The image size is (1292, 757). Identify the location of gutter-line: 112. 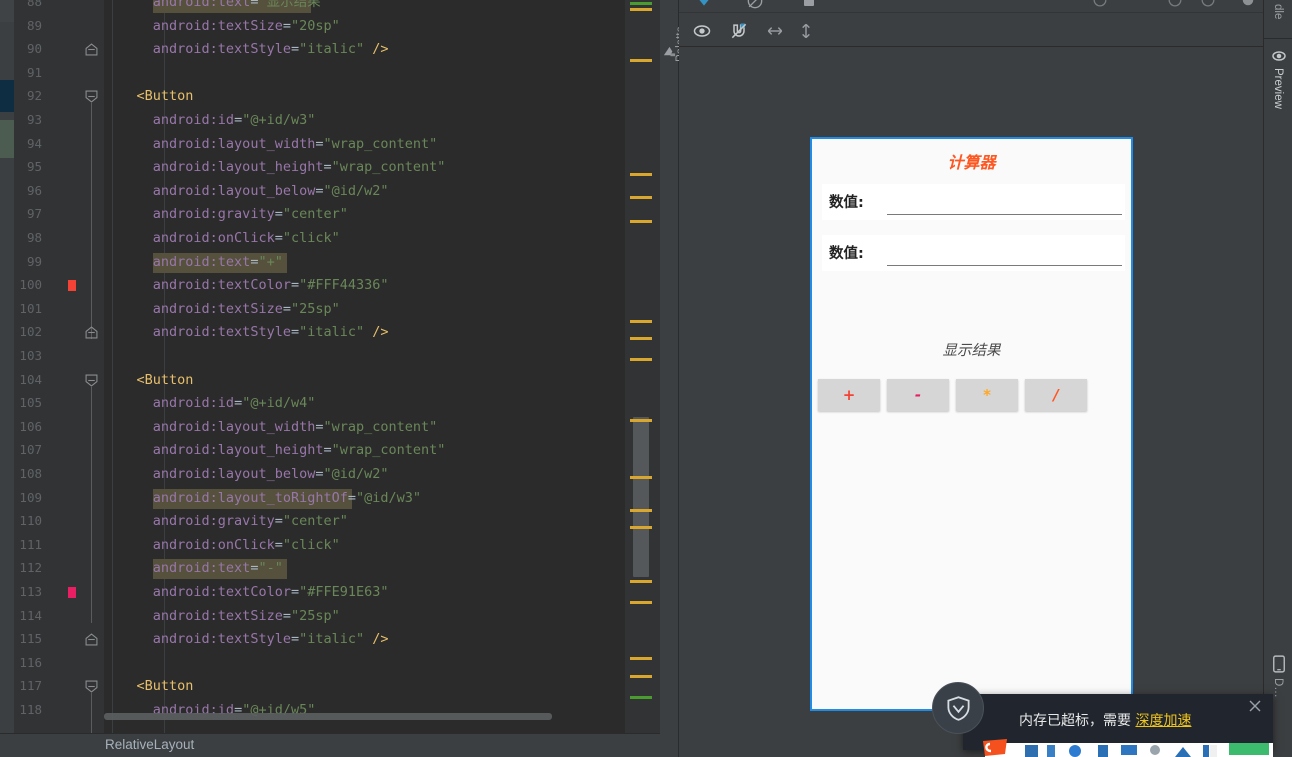
(45, 569).